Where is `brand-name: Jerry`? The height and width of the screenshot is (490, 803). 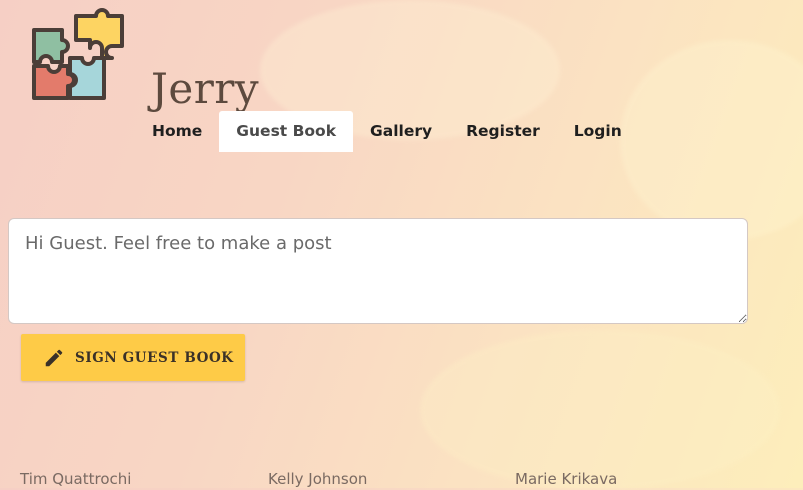 brand-name: Jerry is located at coordinates (205, 88).